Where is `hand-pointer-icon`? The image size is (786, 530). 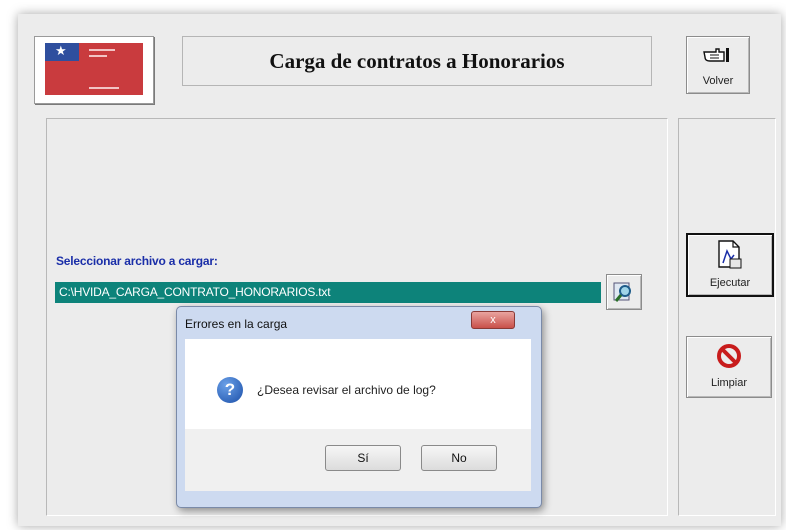
hand-pointer-icon is located at coordinates (716, 55).